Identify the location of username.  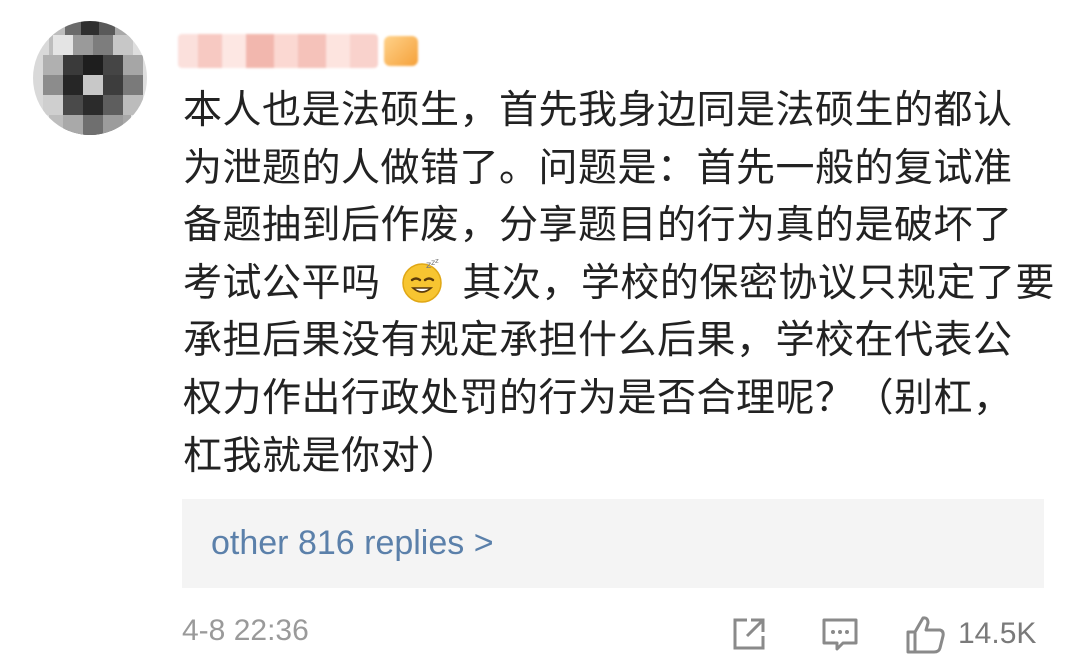
(298, 51).